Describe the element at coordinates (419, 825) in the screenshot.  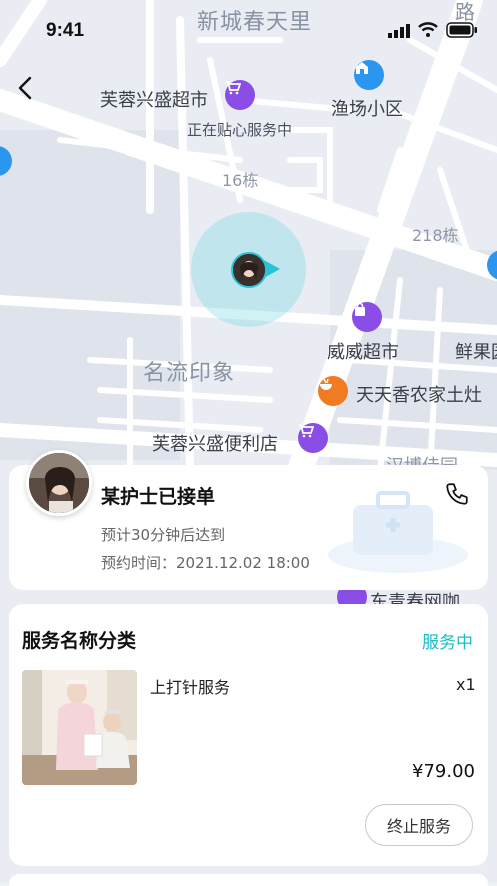
I see `terminate-service-button: 终止服务` at that location.